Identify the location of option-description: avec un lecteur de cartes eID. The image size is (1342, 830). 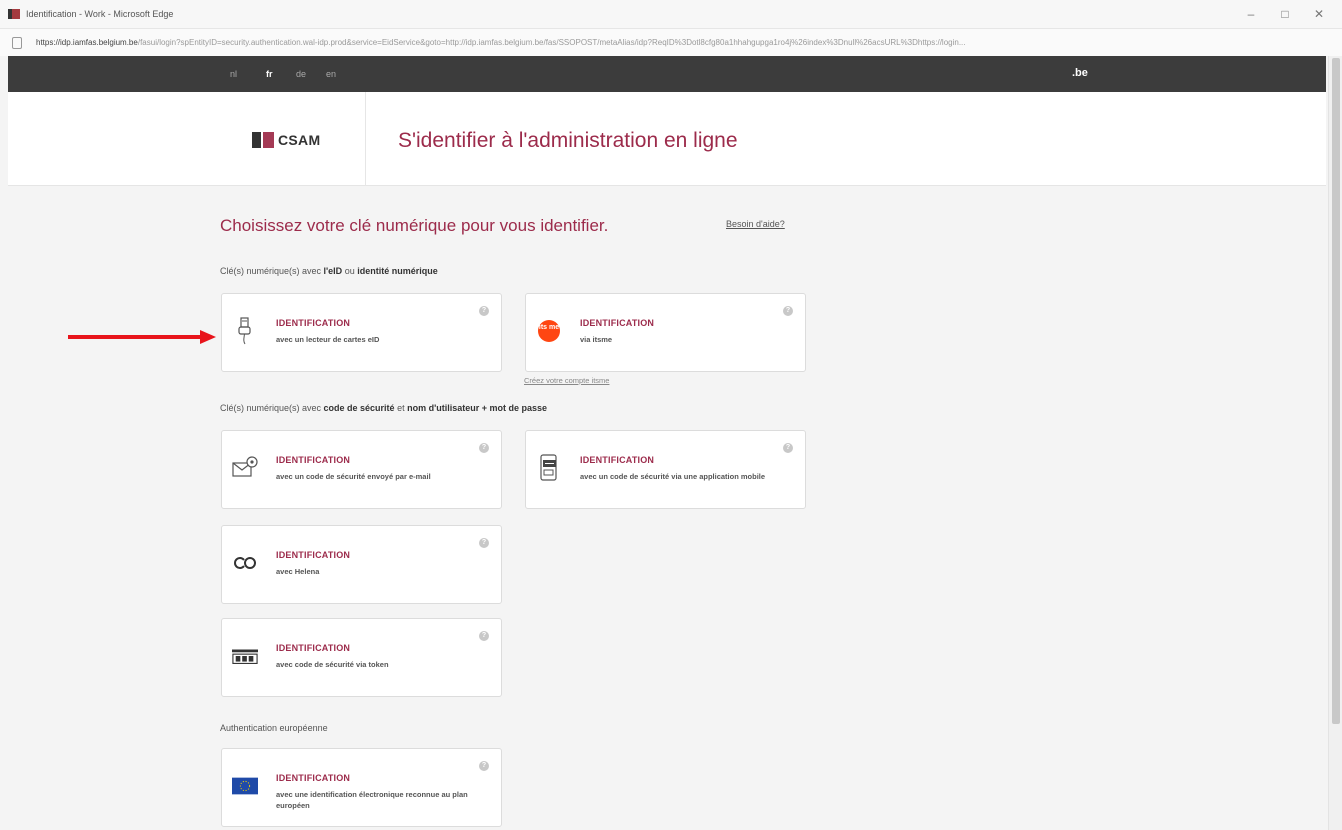
(328, 339).